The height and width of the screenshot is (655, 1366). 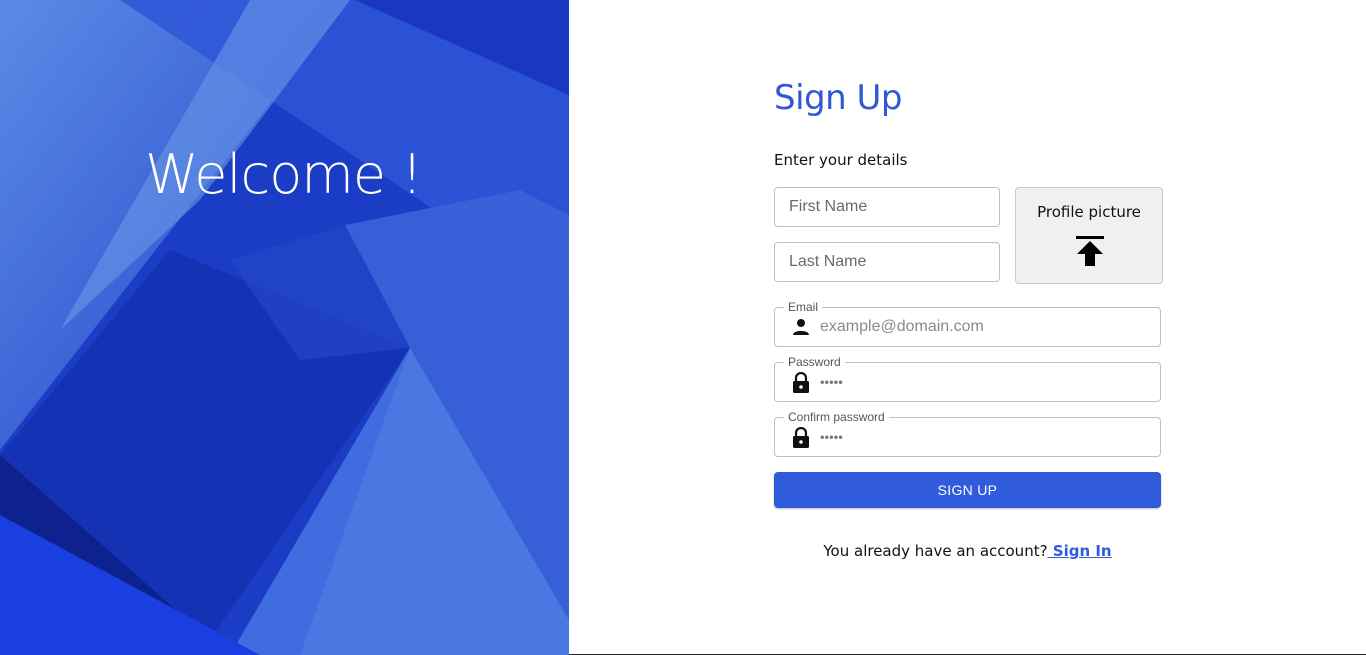 I want to click on first-name-placeholder: First Name, so click(x=828, y=206).